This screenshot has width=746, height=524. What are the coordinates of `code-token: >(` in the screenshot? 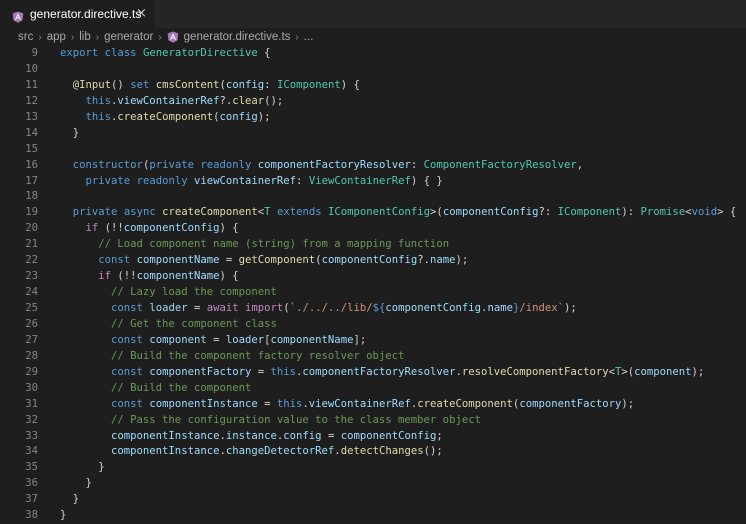 It's located at (628, 371).